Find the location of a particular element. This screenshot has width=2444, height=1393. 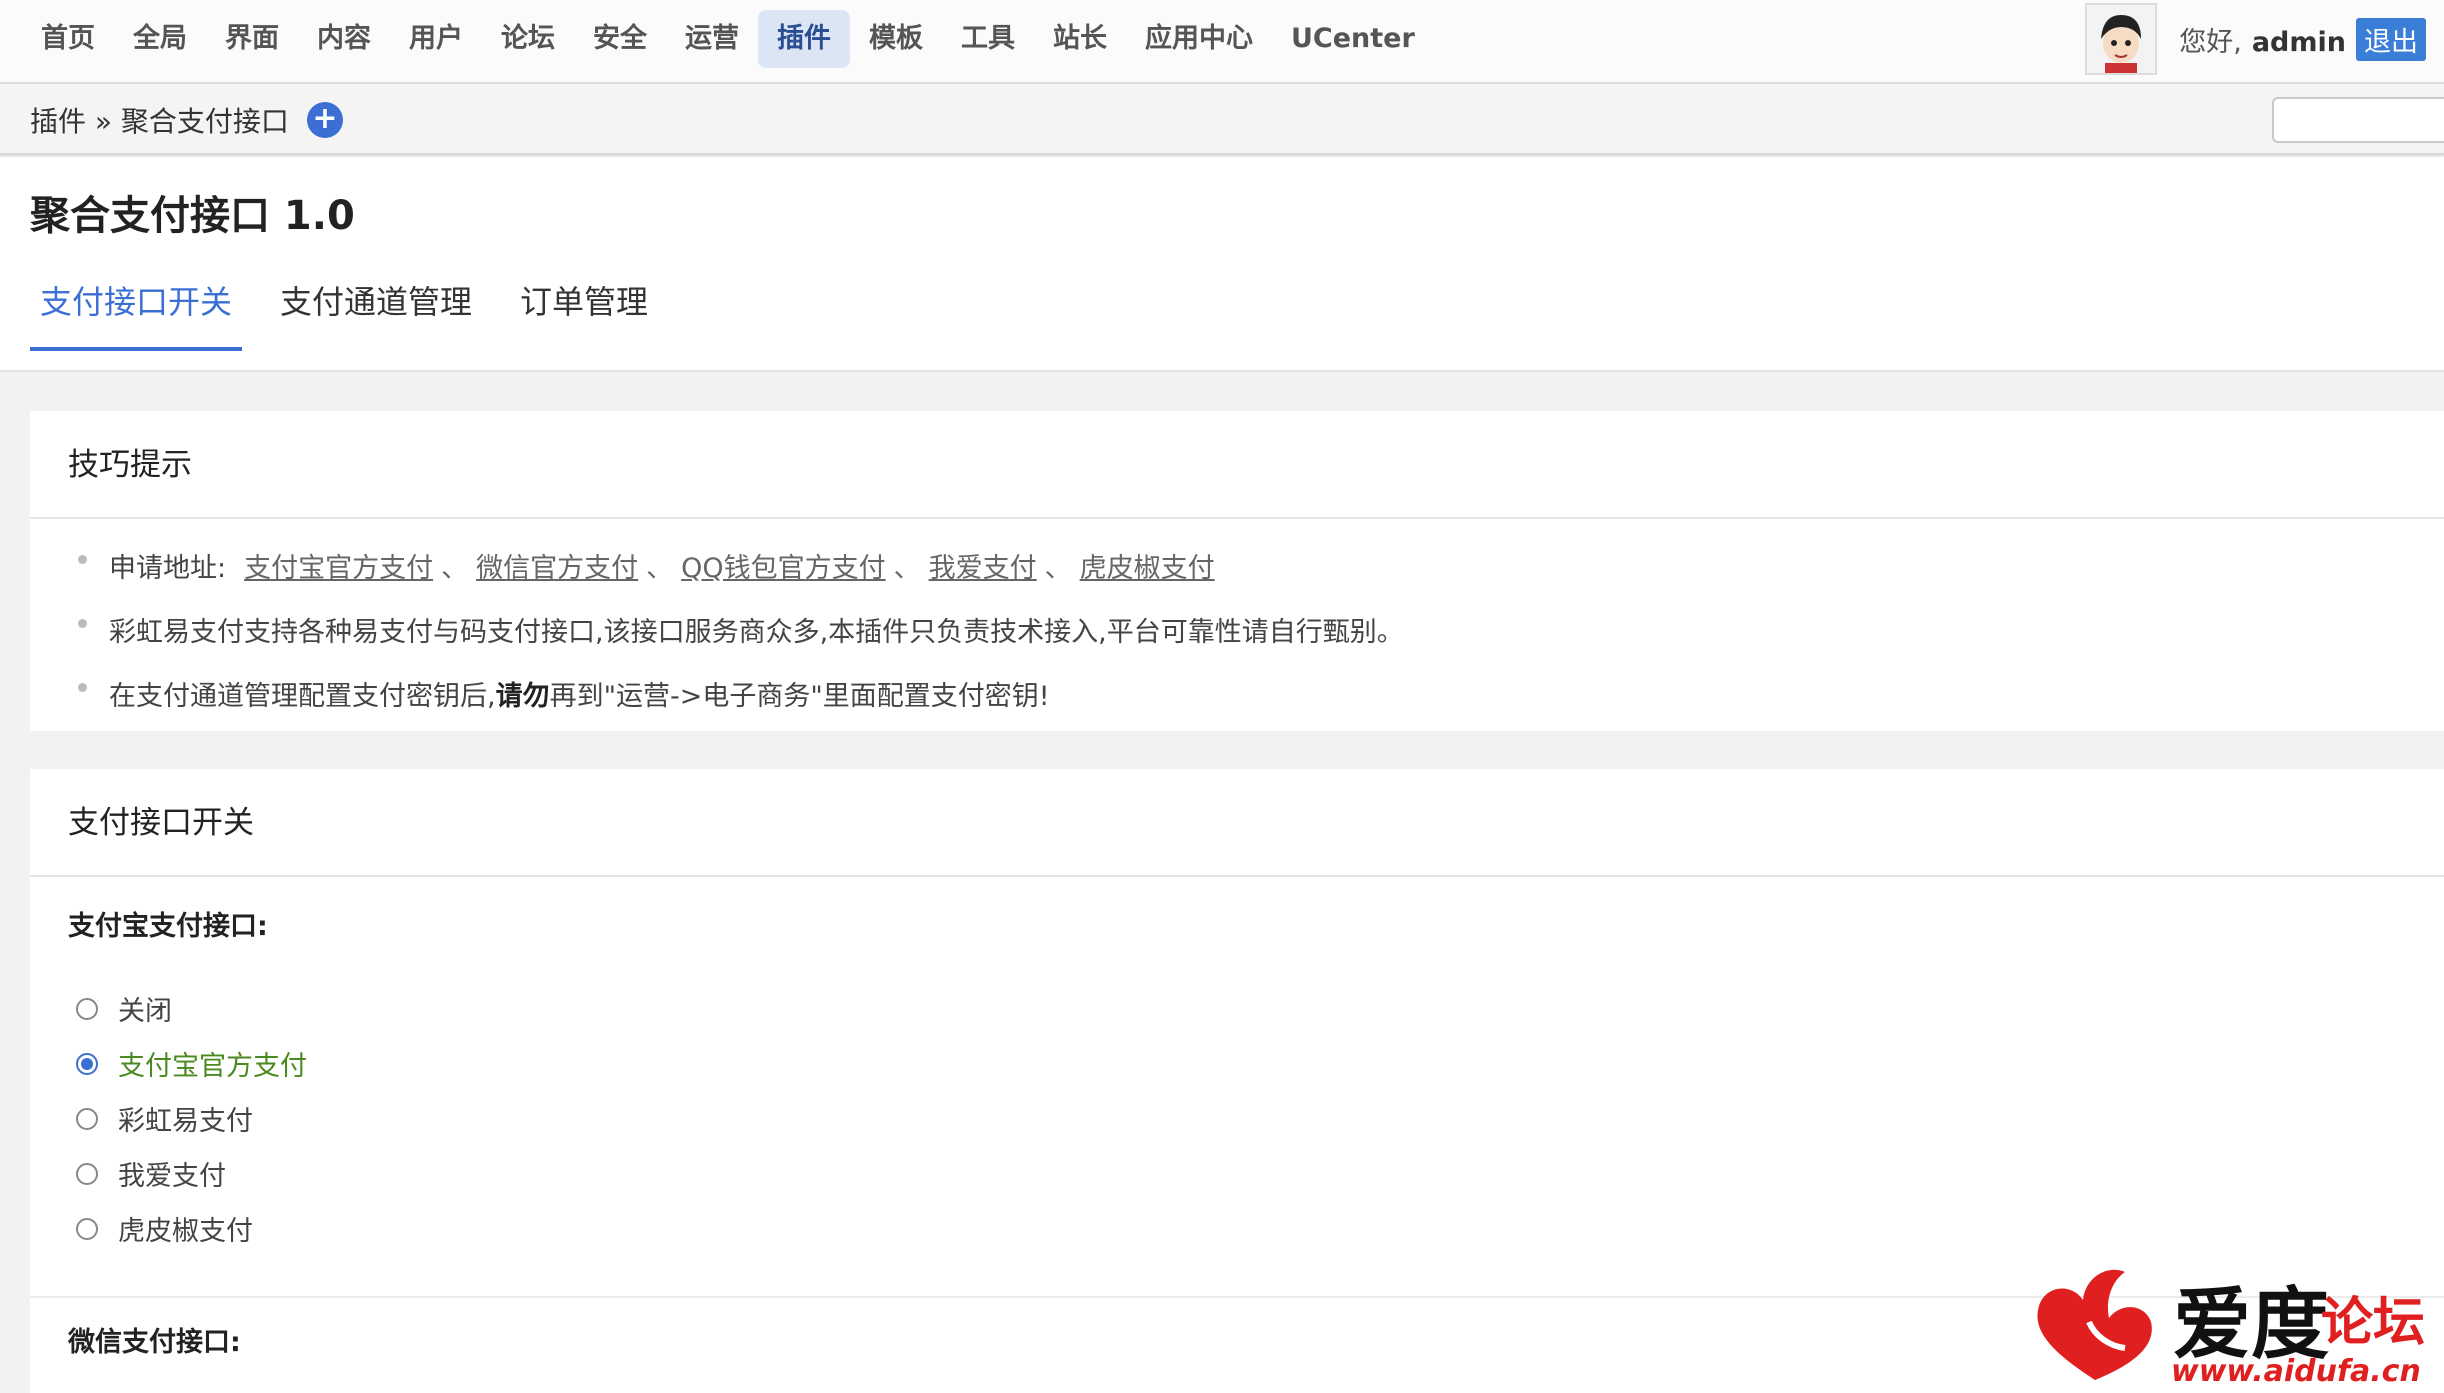

radio-label: 关闭 is located at coordinates (145, 1011).